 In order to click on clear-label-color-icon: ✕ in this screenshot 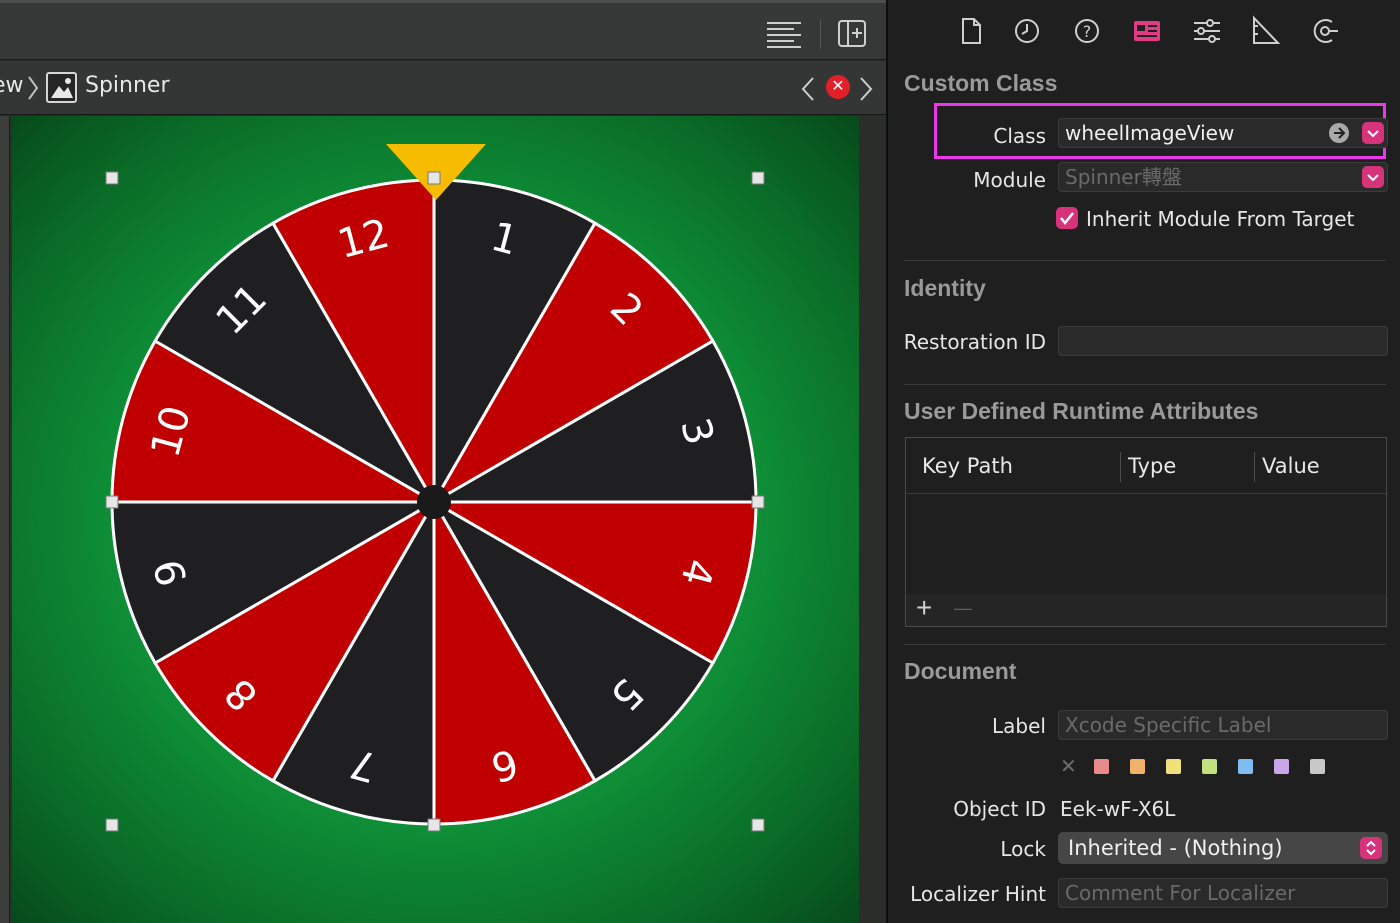, I will do `click(1068, 766)`.